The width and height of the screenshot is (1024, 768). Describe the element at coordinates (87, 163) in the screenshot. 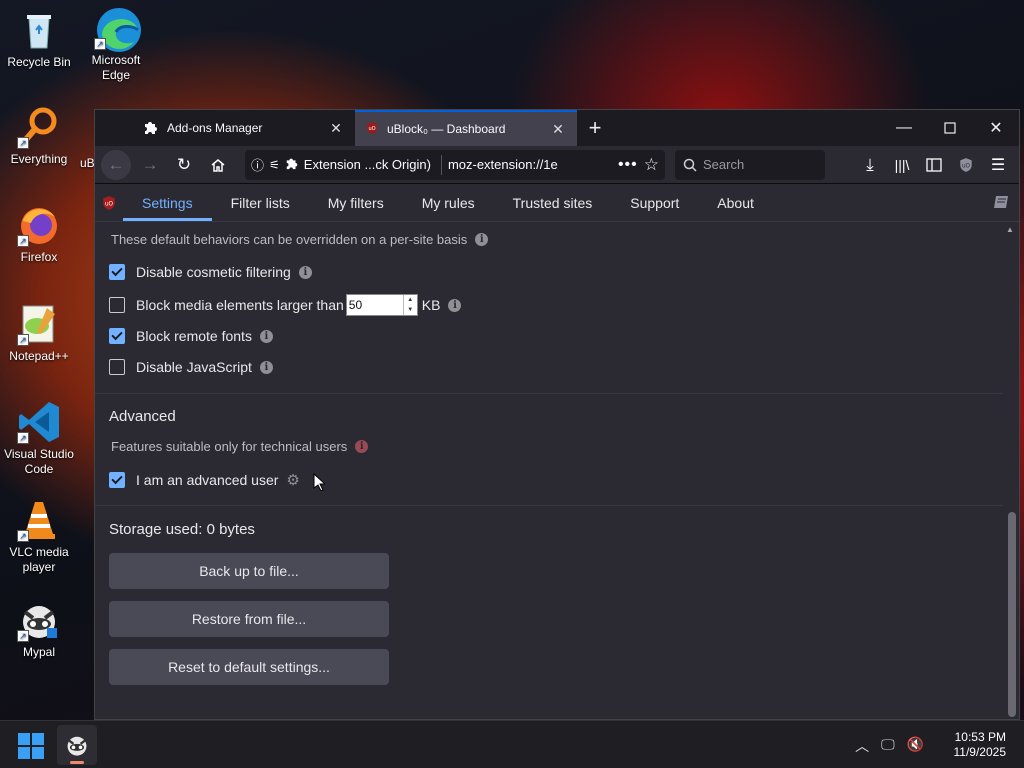

I see `desktop-icon-label: uB` at that location.